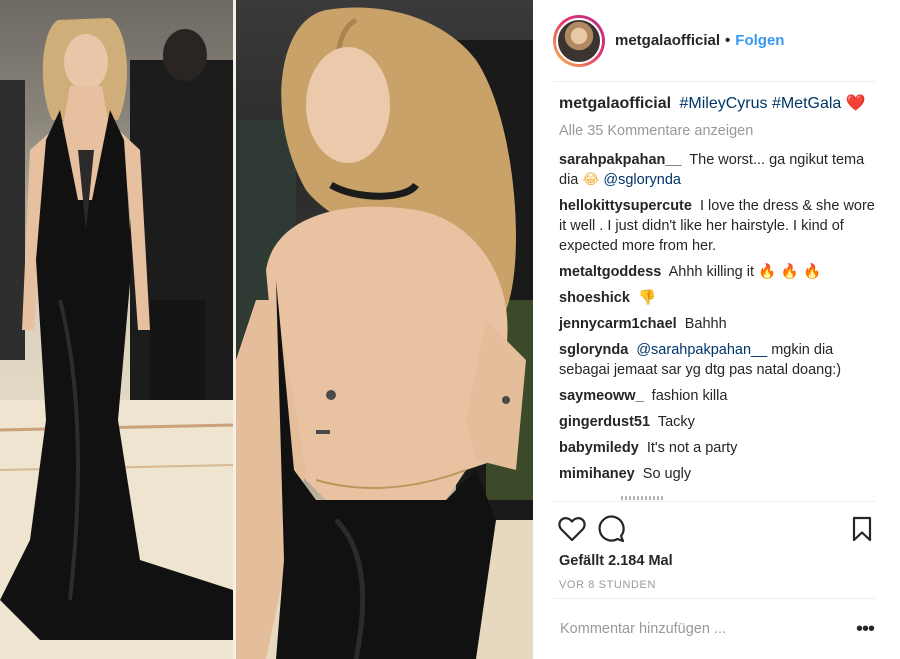 This screenshot has height=659, width=900. What do you see at coordinates (620, 160) in the screenshot?
I see `comment-username: sarahpakpahan__` at bounding box center [620, 160].